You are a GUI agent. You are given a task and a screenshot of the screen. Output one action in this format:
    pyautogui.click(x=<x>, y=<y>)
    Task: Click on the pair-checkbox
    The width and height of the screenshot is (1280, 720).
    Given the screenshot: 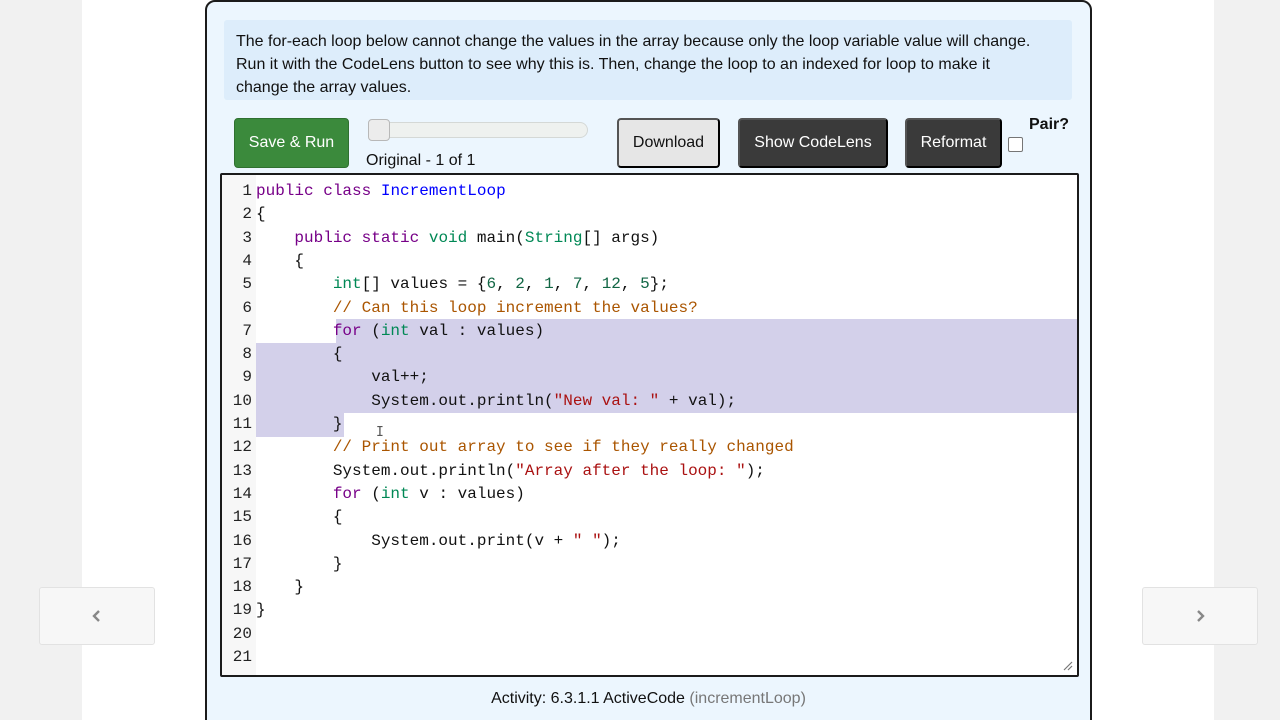 What is the action you would take?
    pyautogui.click(x=1015, y=144)
    